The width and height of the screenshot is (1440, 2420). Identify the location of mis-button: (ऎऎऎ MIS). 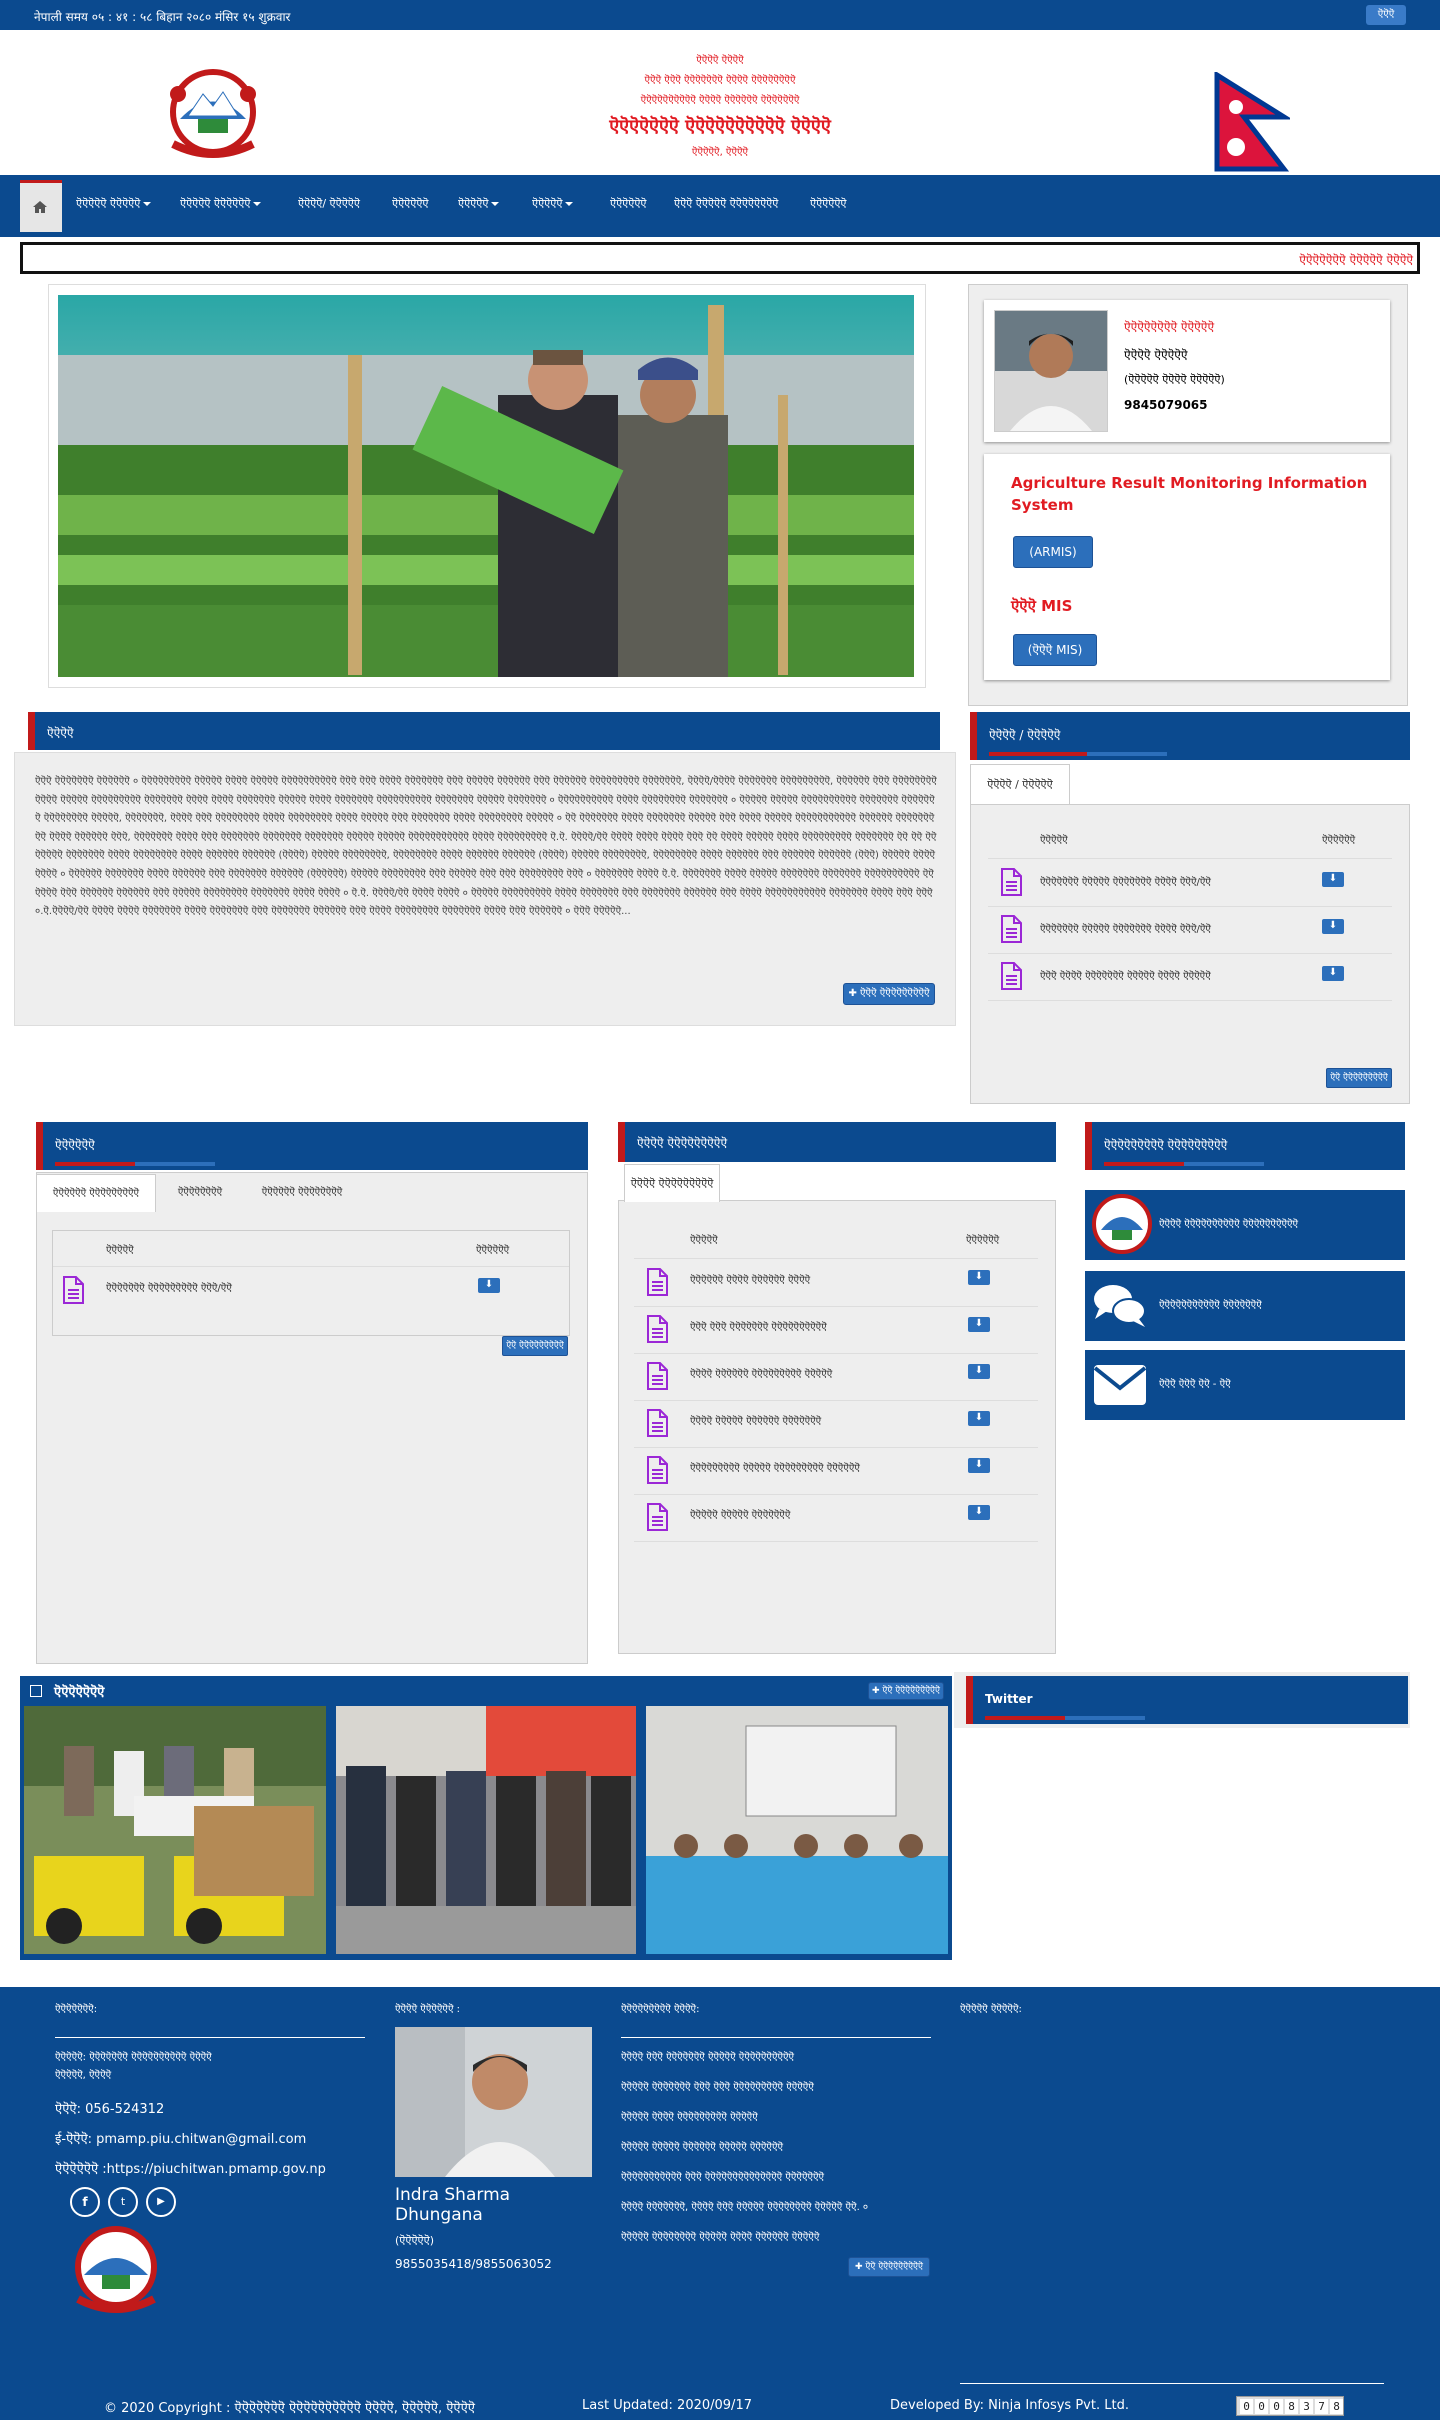
(1055, 650).